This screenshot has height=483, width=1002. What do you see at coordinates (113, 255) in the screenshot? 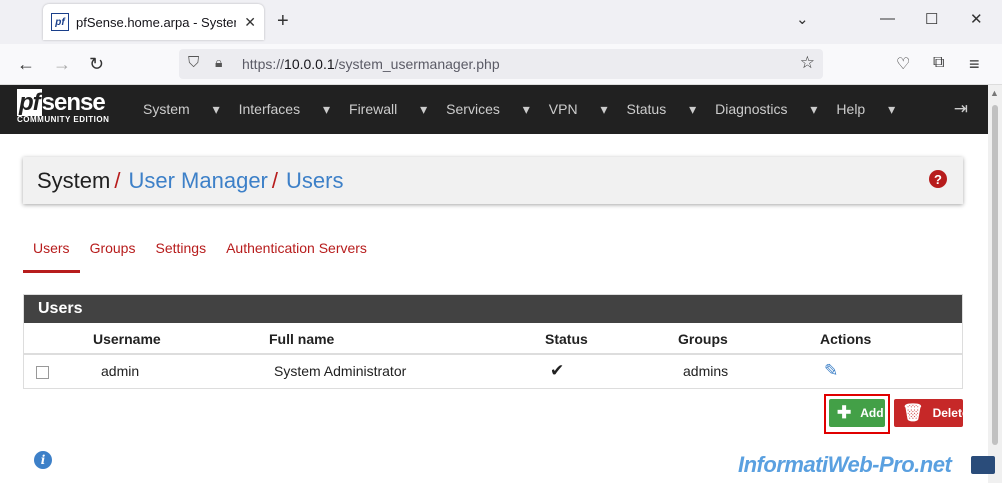
I see `tab-groups: Groups` at bounding box center [113, 255].